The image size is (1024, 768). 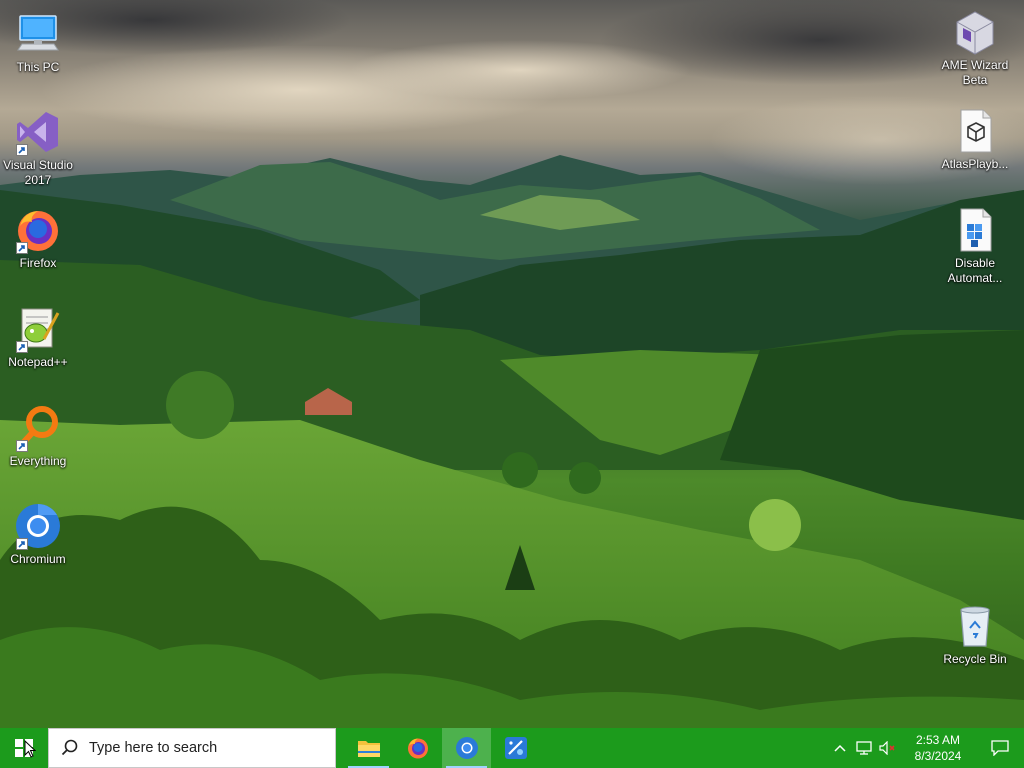 I want to click on desktop-icon-visual-studio: Visual Studio 2017, so click(x=38, y=147).